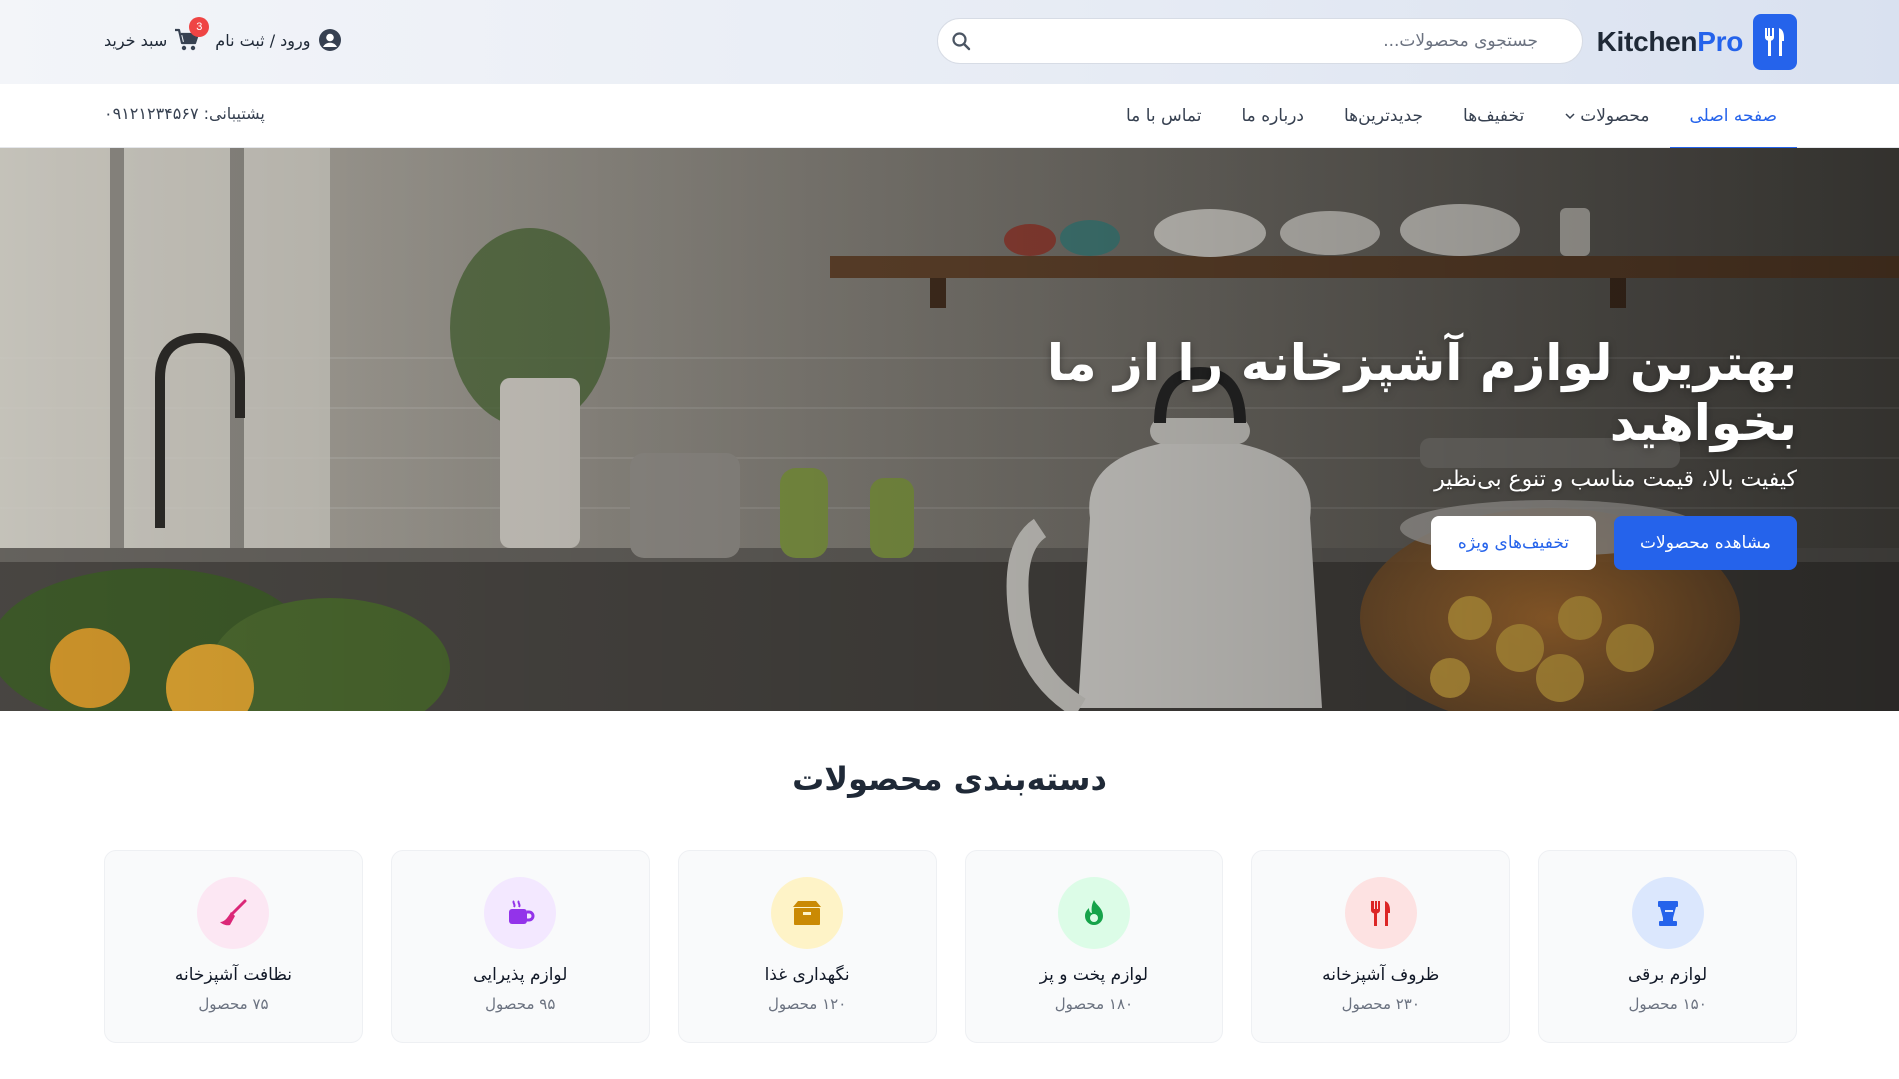 This screenshot has height=1079, width=1899. What do you see at coordinates (1667, 975) in the screenshot?
I see `category-name: لوازم برقی` at bounding box center [1667, 975].